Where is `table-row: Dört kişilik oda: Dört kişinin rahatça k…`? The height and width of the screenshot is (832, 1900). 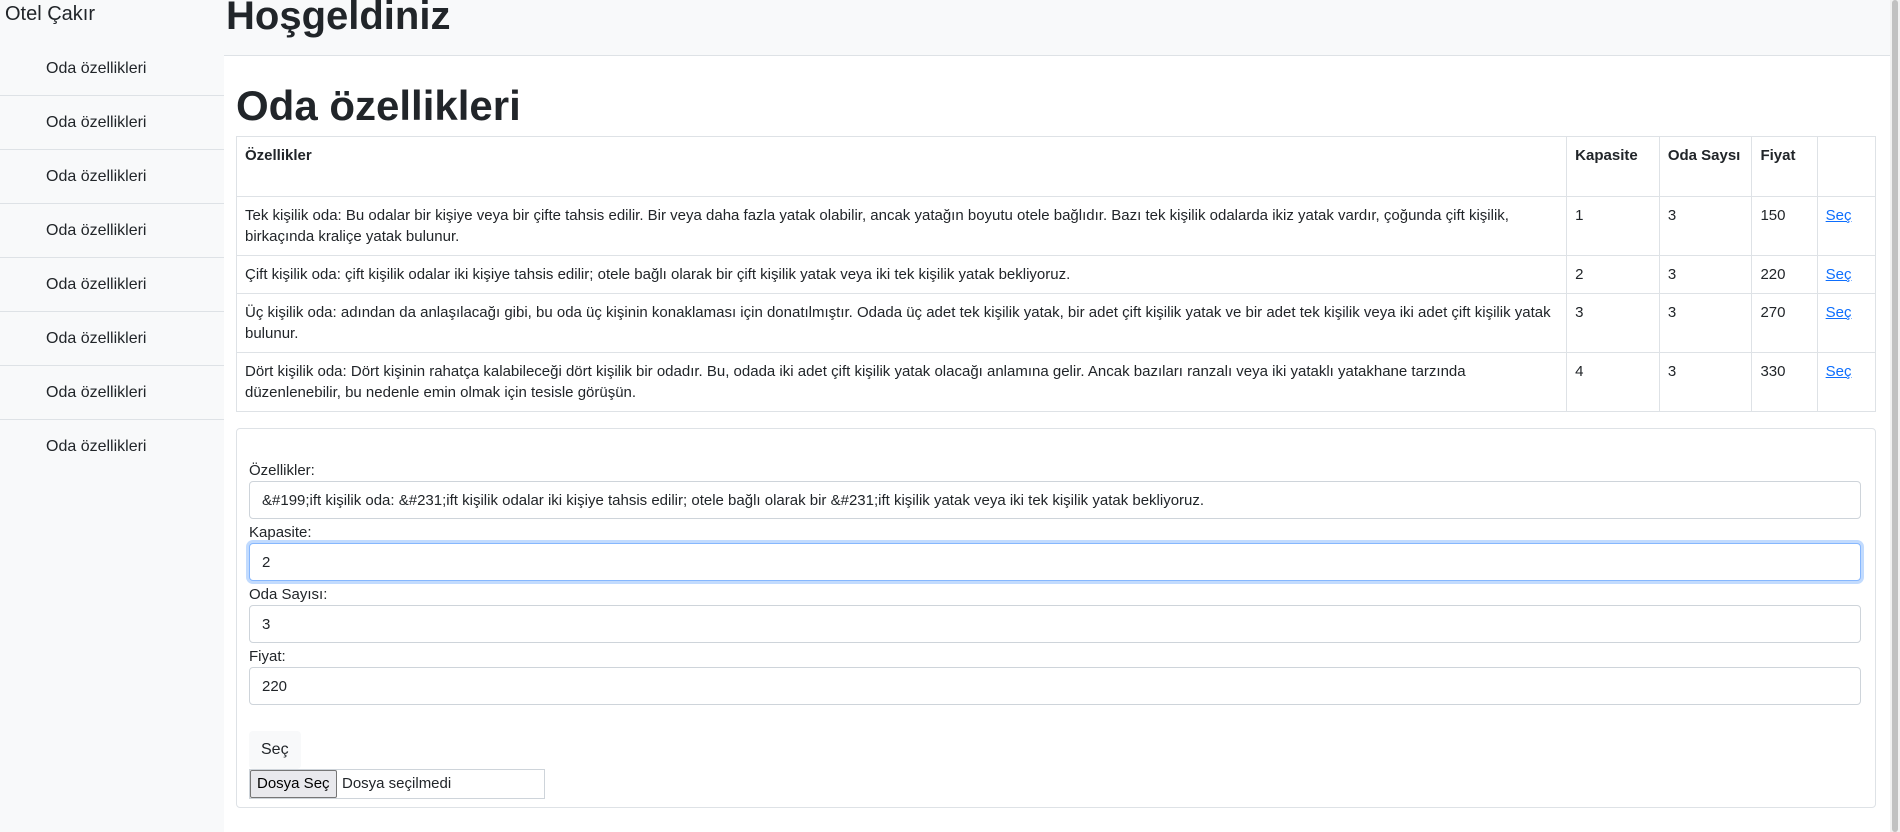 table-row: Dört kişilik oda: Dört kişinin rahatça k… is located at coordinates (1056, 382).